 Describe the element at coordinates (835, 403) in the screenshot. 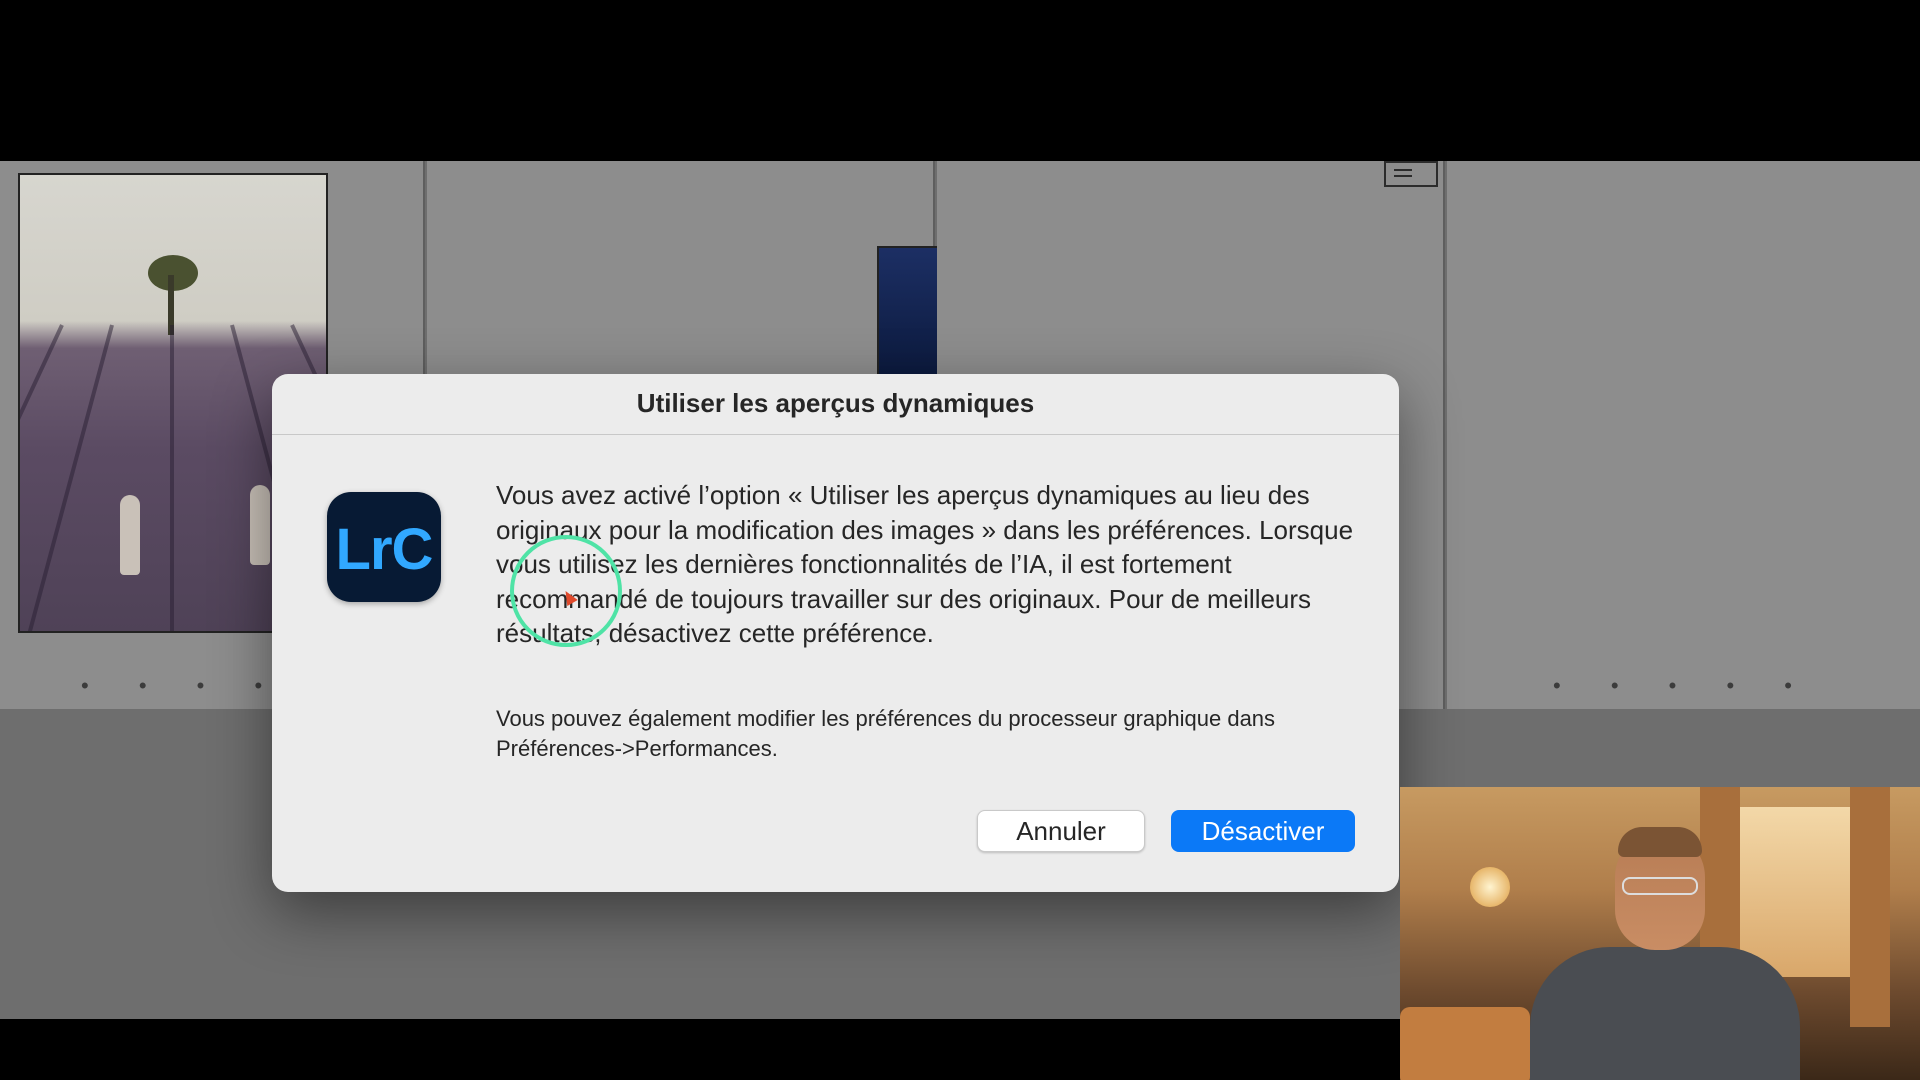

I see `dialog-title: Utiliser les aperçus dynamiques` at that location.